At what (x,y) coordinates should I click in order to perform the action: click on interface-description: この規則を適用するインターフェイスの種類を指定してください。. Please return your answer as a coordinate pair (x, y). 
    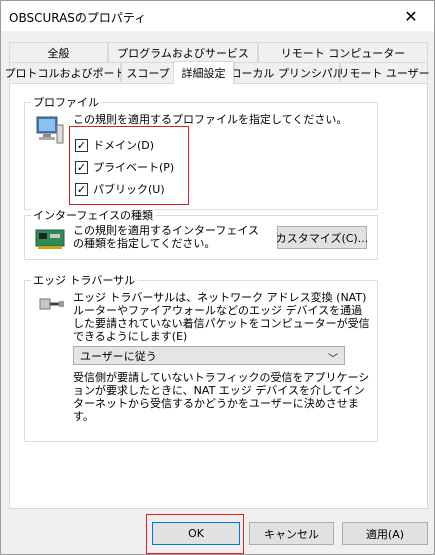
    Looking at the image, I should click on (166, 237).